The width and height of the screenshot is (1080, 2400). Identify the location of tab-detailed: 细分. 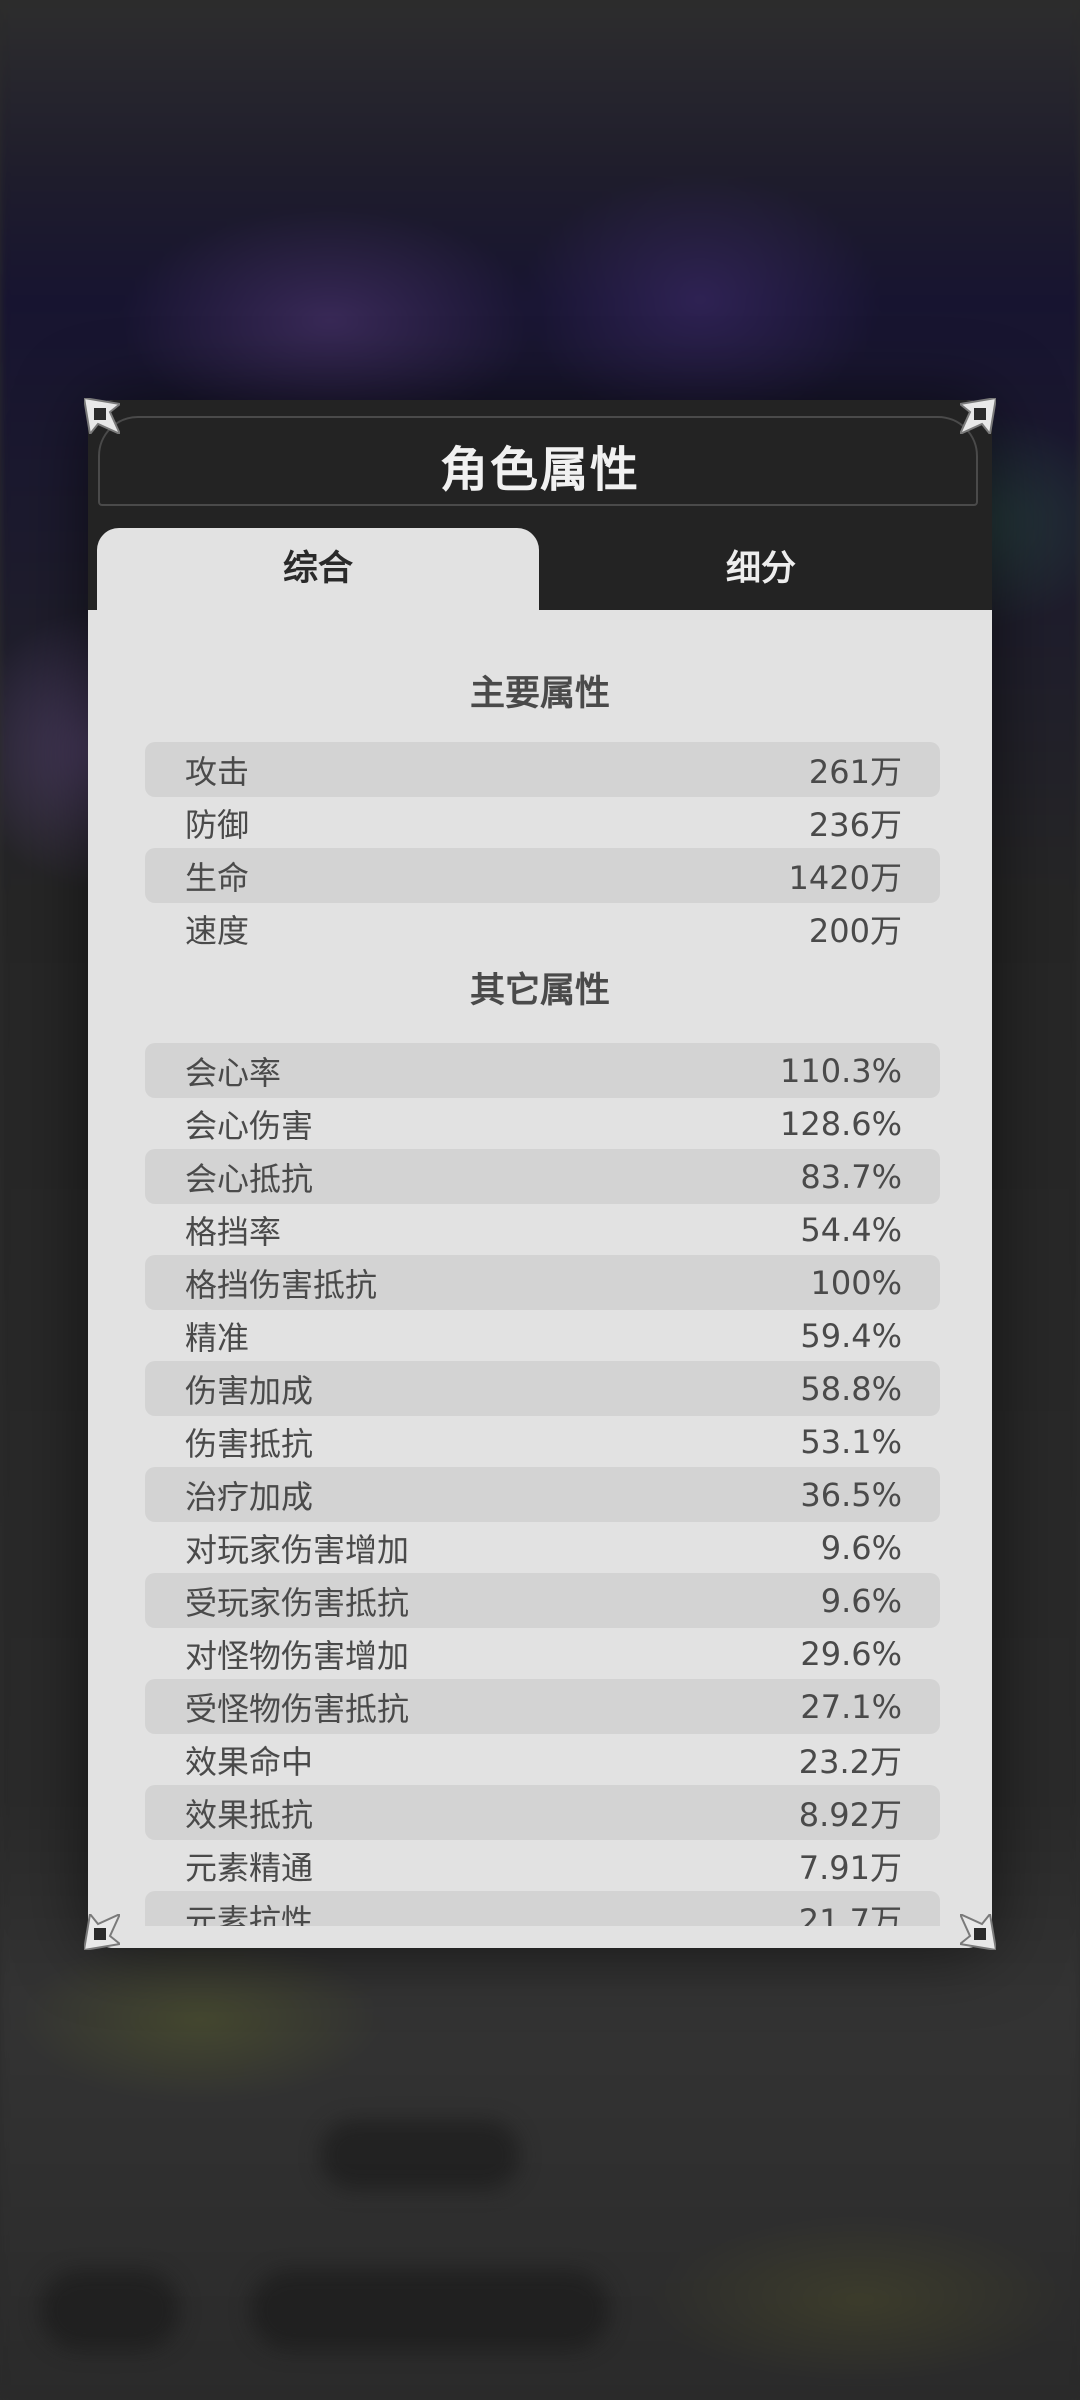
(761, 569).